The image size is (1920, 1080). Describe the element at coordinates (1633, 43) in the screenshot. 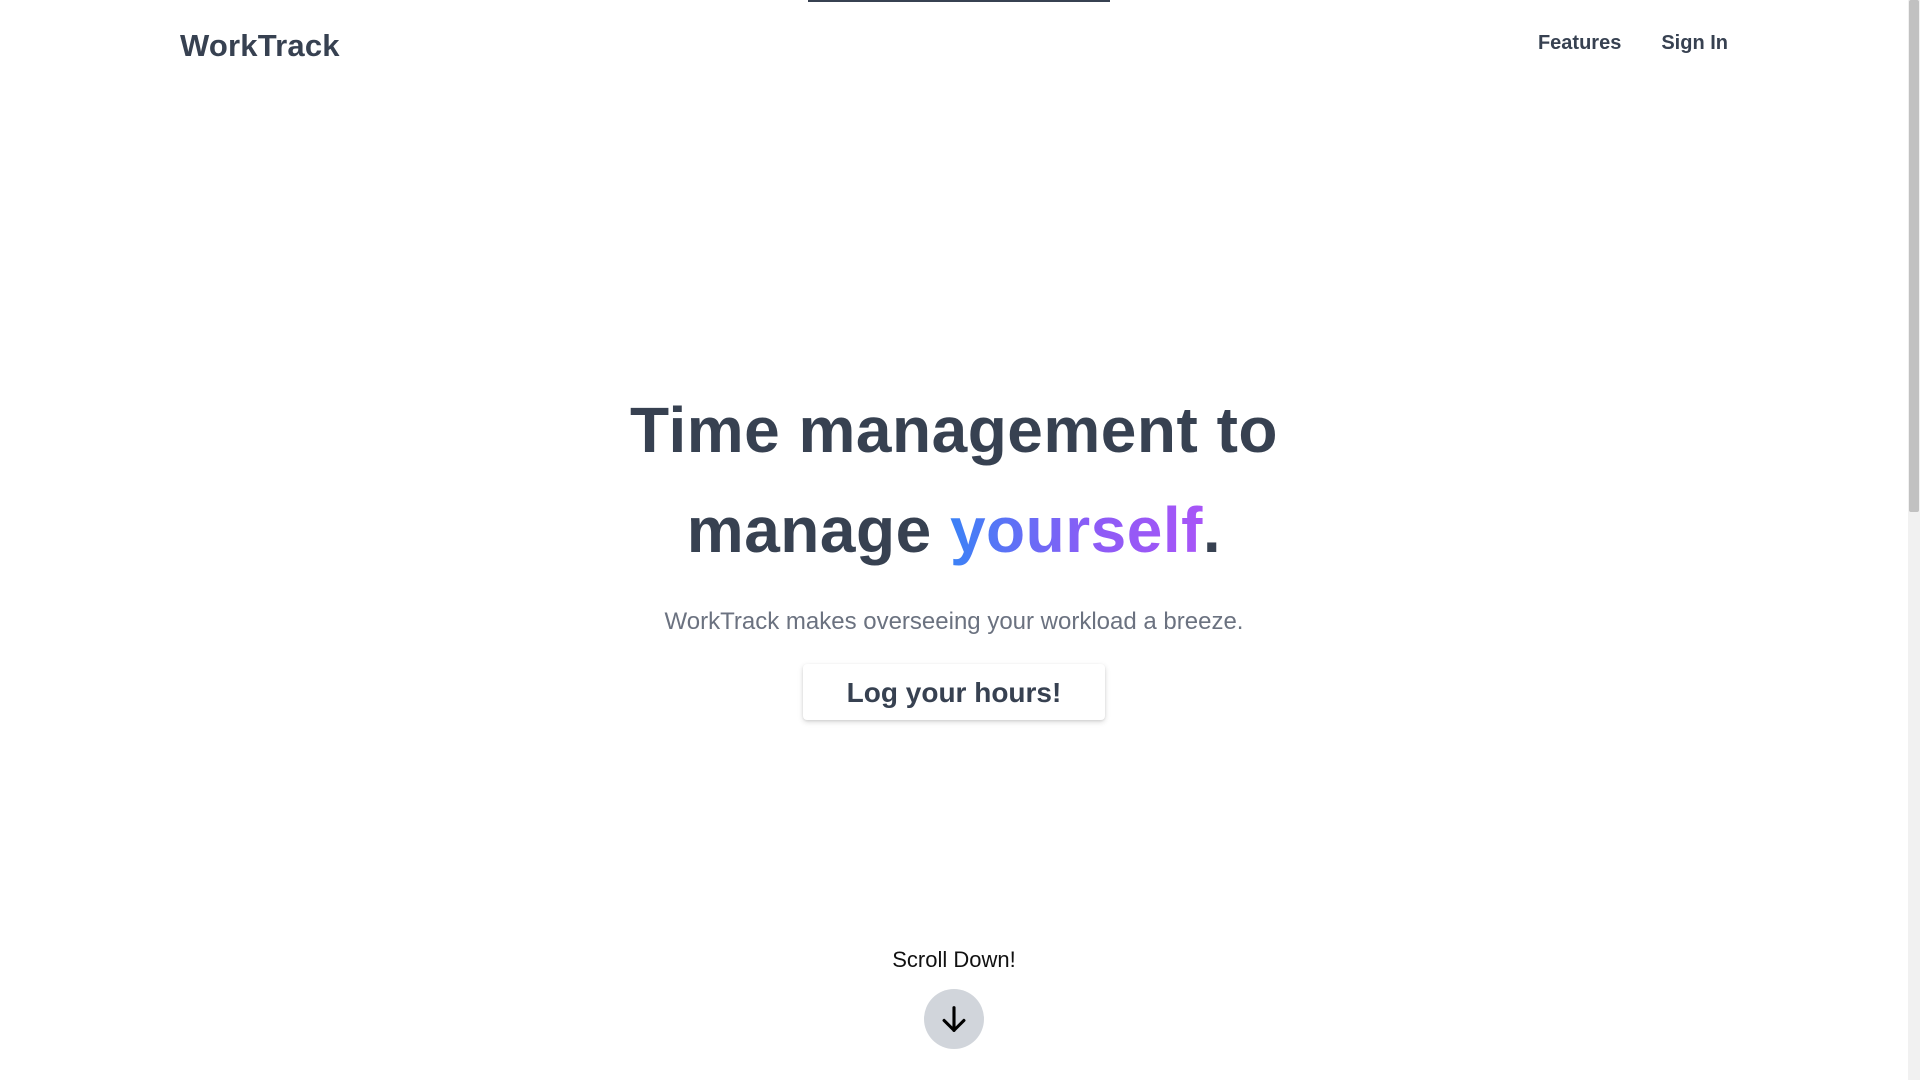

I see `main-nav: Features Sign In` at that location.